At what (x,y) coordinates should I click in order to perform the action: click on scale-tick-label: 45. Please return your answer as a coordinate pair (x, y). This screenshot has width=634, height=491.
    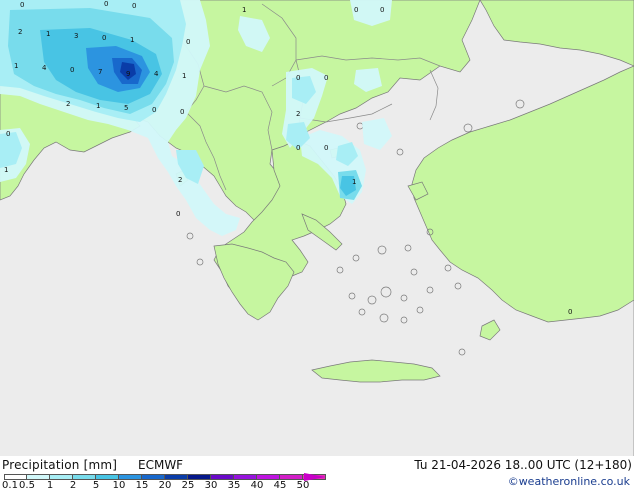
    Looking at the image, I should click on (280, 485).